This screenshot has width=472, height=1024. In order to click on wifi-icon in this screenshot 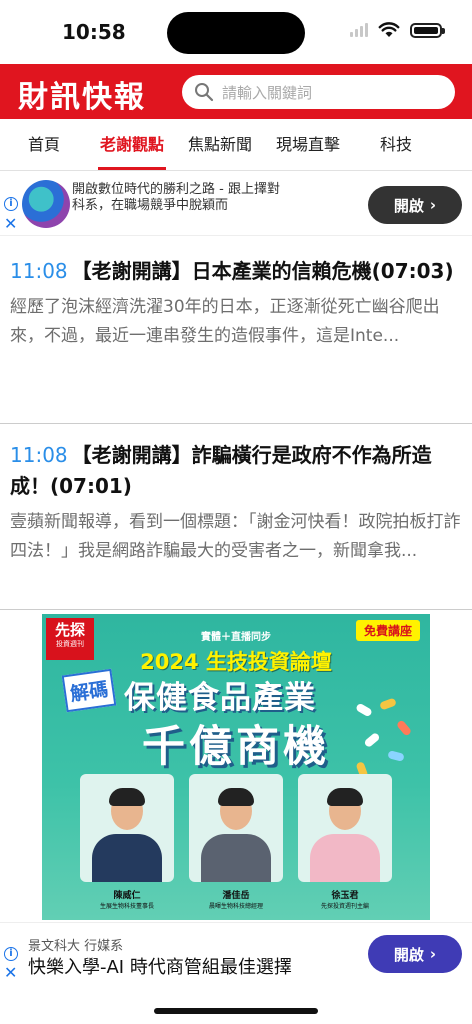, I will do `click(389, 29)`.